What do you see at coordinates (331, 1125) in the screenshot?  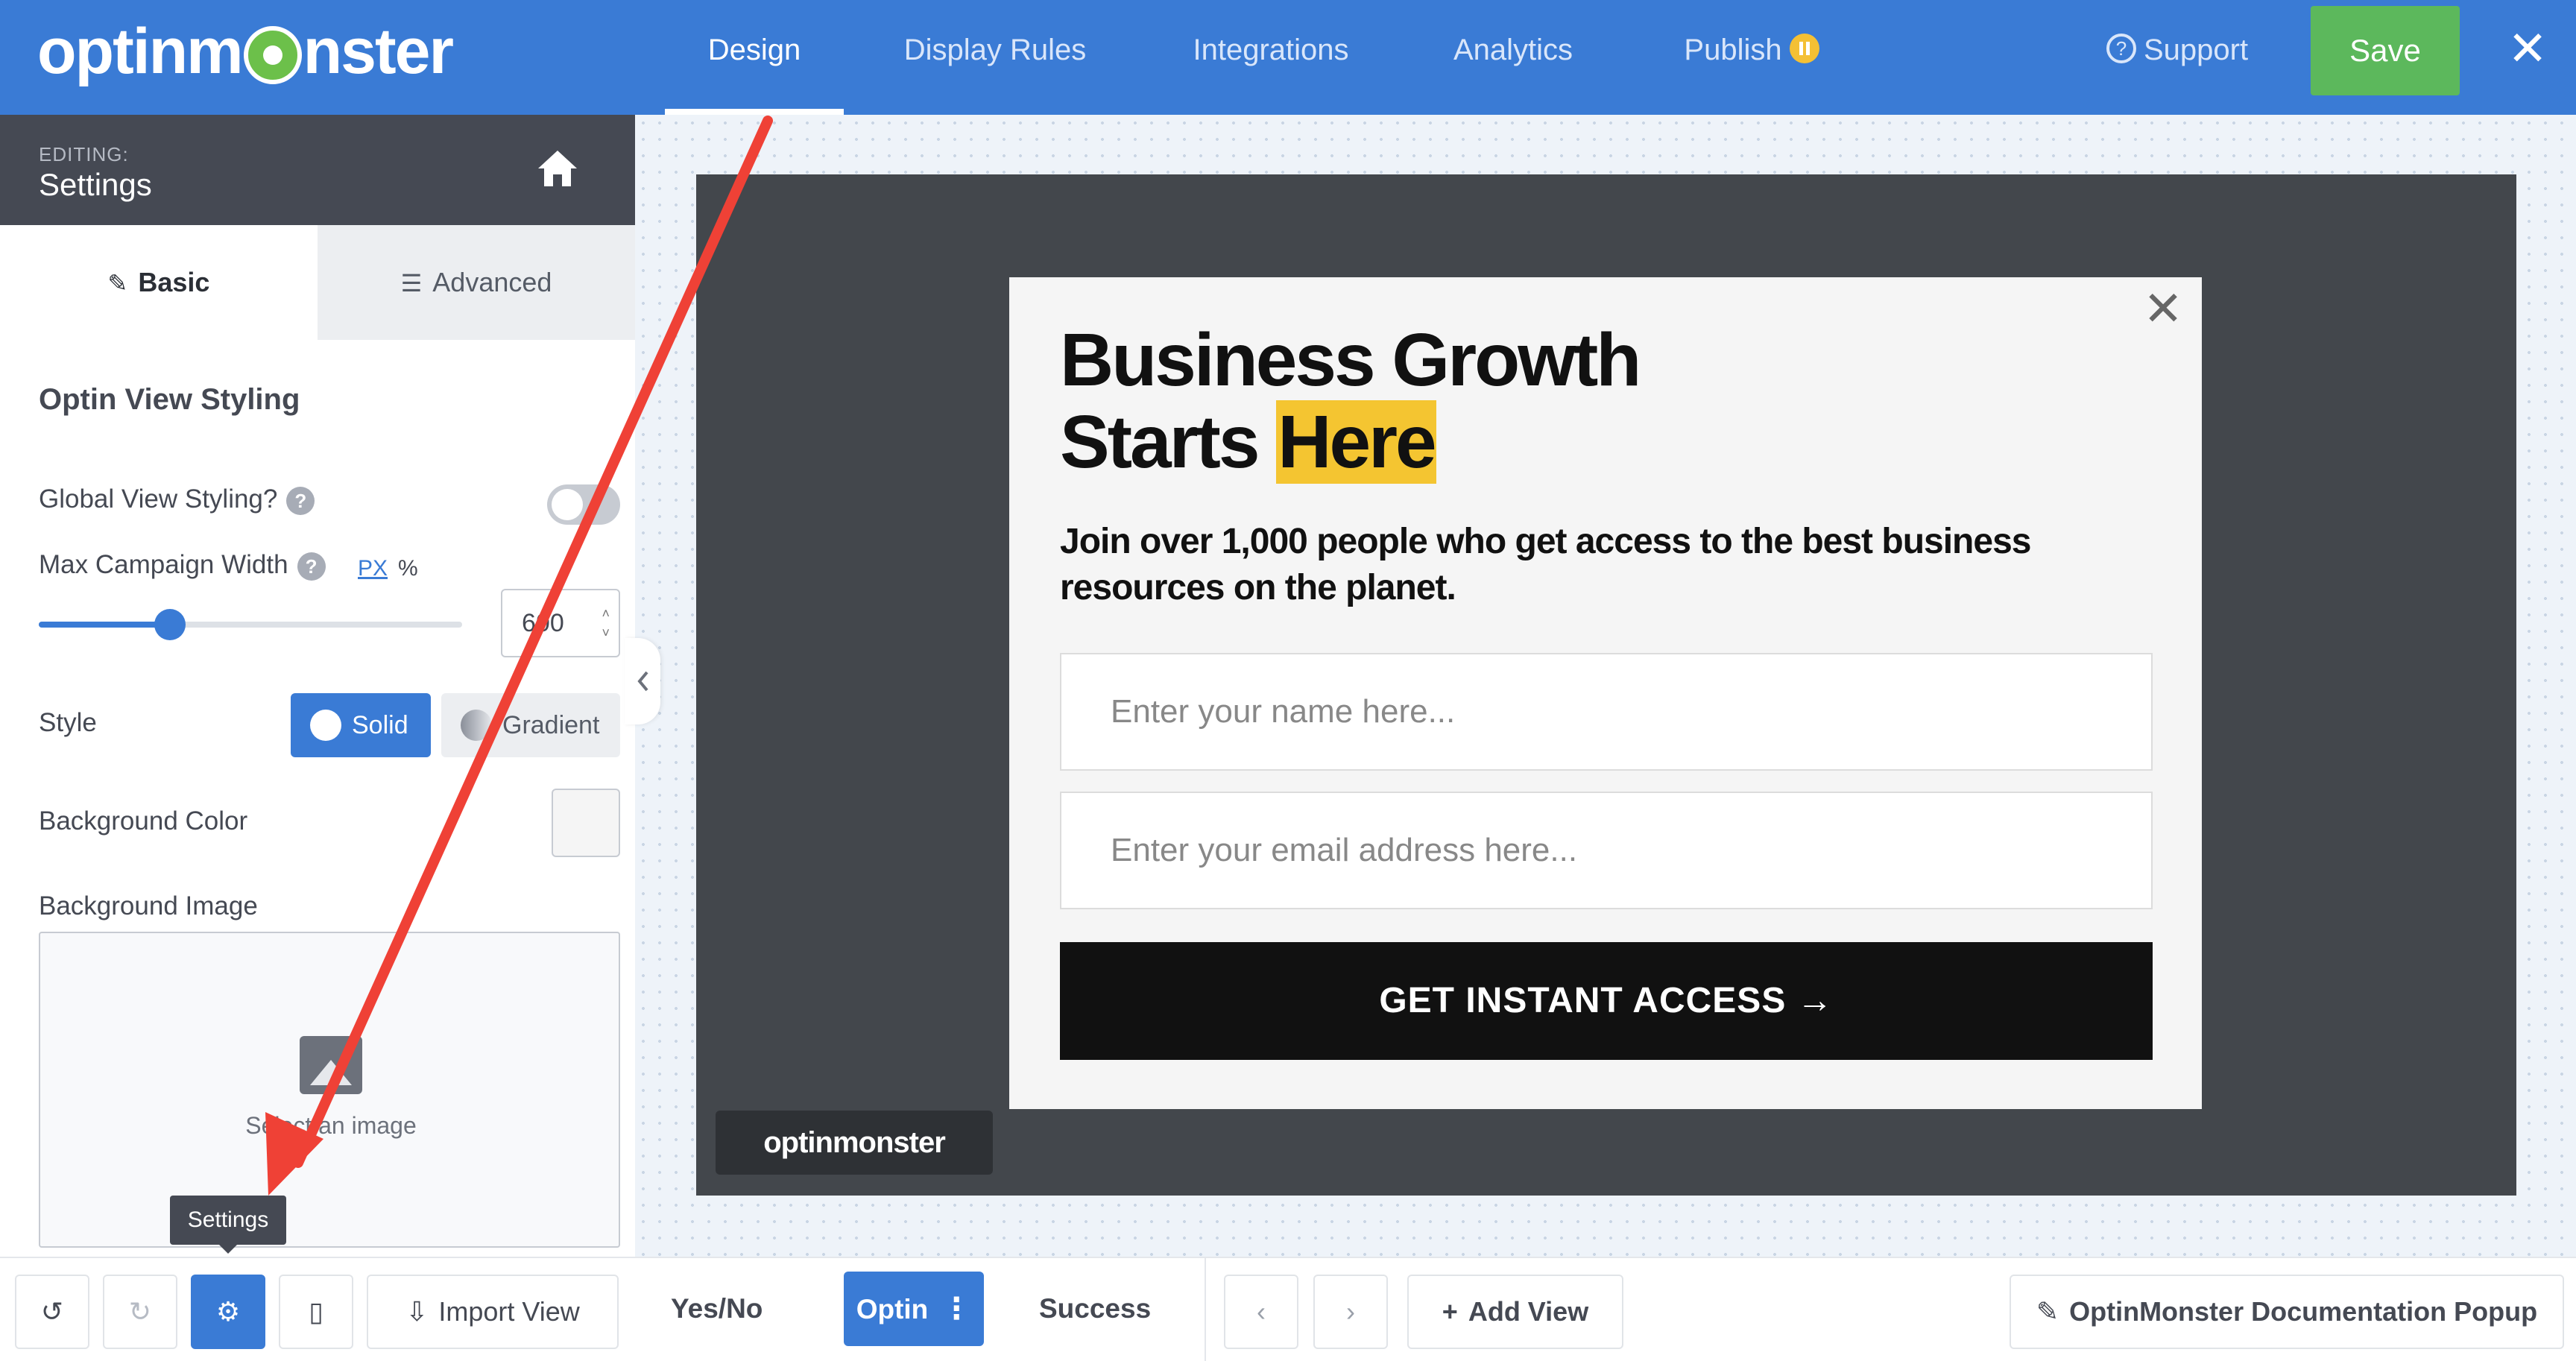 I see `select-image-label: Select an image` at bounding box center [331, 1125].